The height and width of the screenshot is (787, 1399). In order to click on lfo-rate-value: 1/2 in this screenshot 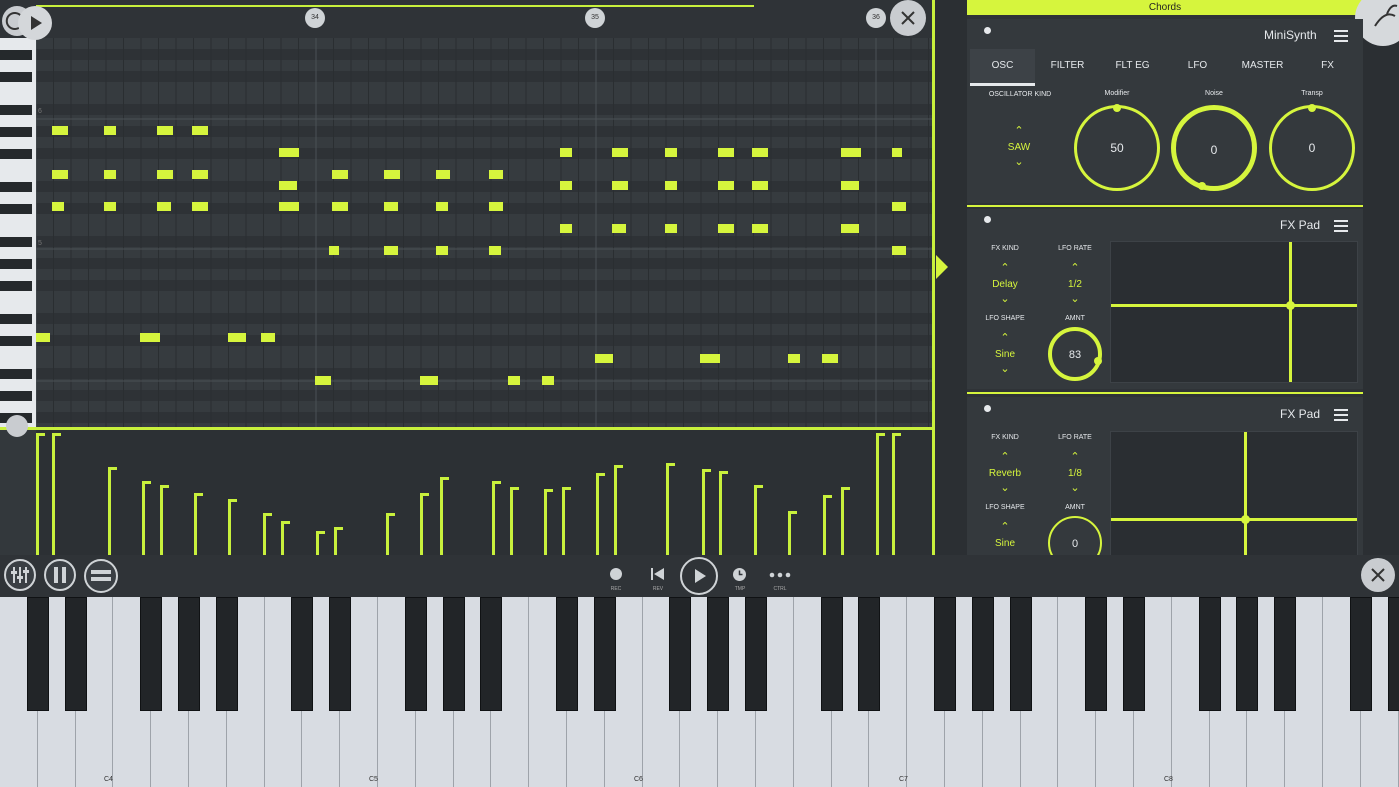, I will do `click(1075, 284)`.